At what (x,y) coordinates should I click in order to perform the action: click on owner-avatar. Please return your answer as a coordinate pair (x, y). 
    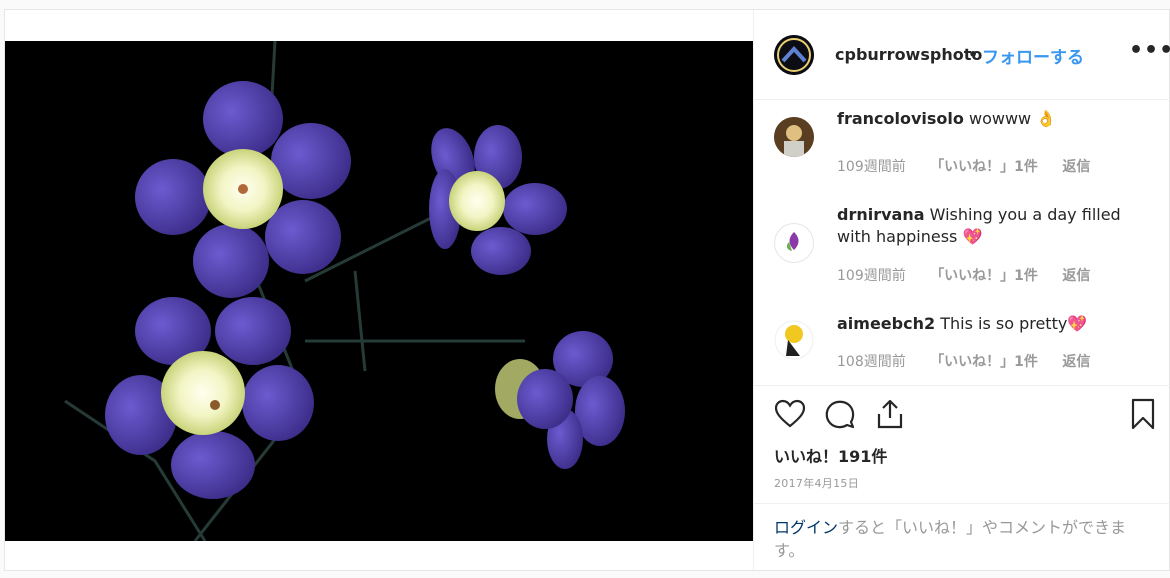
    Looking at the image, I should click on (794, 55).